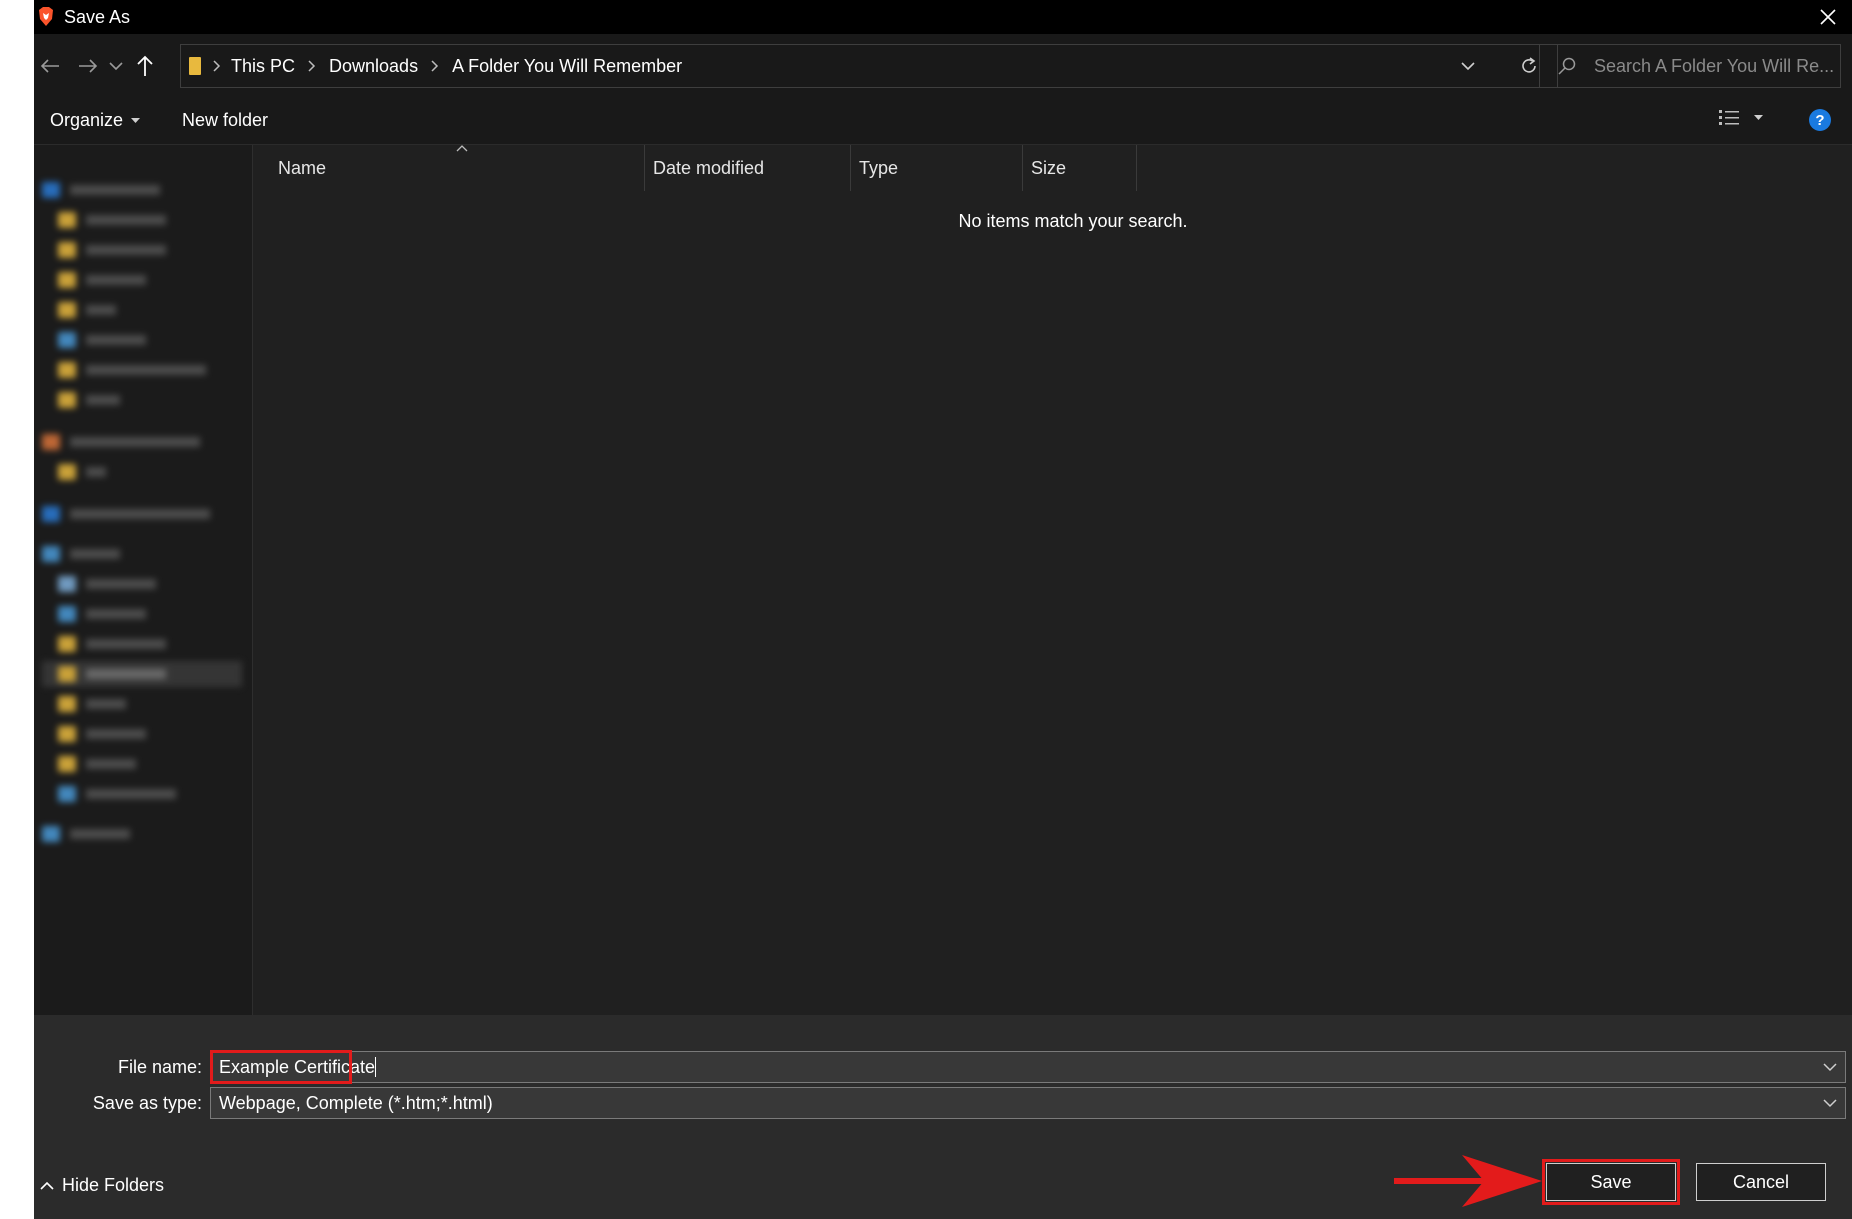 The height and width of the screenshot is (1219, 1852). Describe the element at coordinates (567, 66) in the screenshot. I see `breadcrumb-current-folder: A Folder You Will Remember` at that location.